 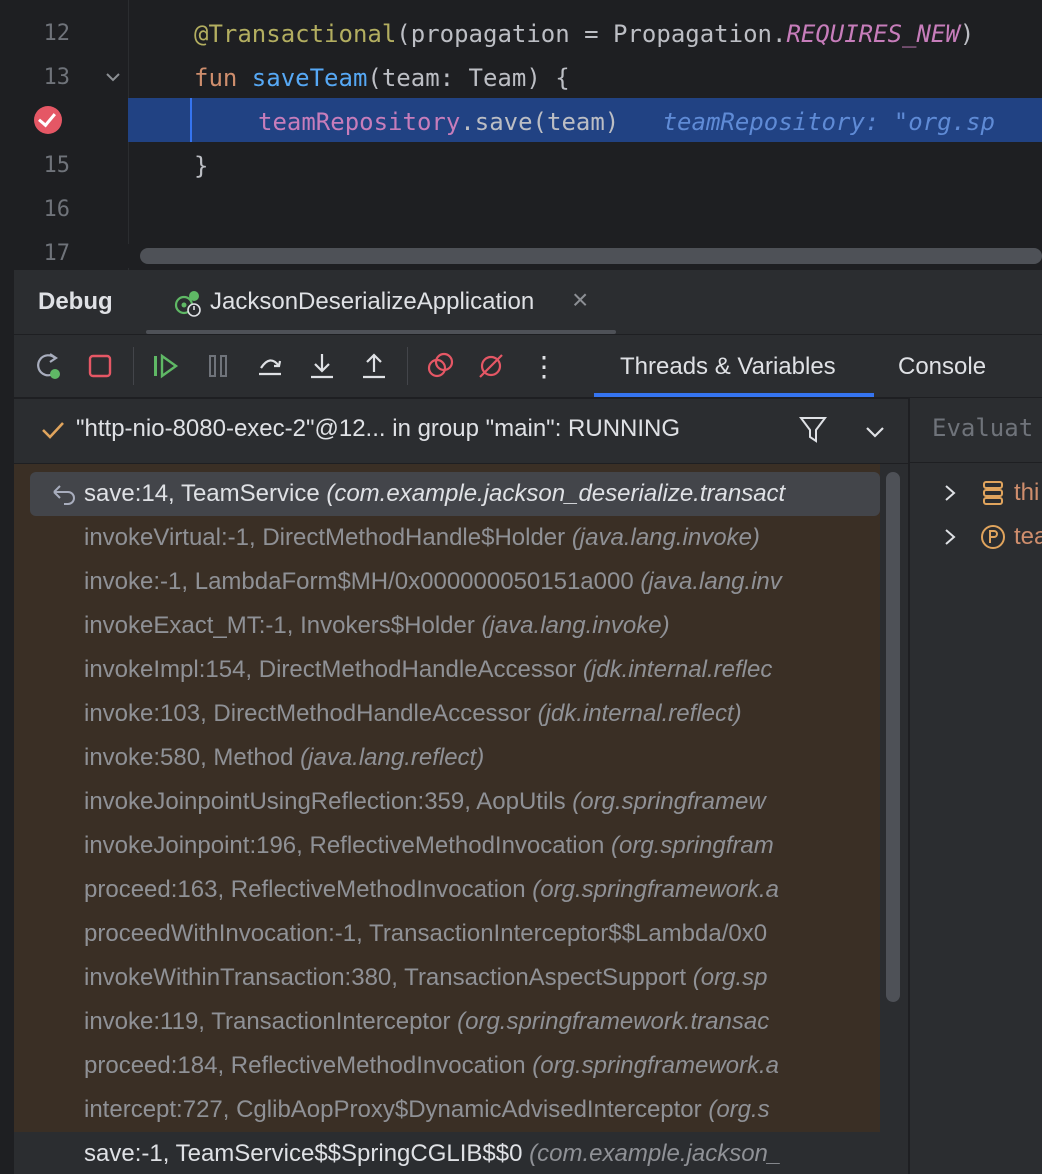 I want to click on frames-scrollbar, so click(x=894, y=819).